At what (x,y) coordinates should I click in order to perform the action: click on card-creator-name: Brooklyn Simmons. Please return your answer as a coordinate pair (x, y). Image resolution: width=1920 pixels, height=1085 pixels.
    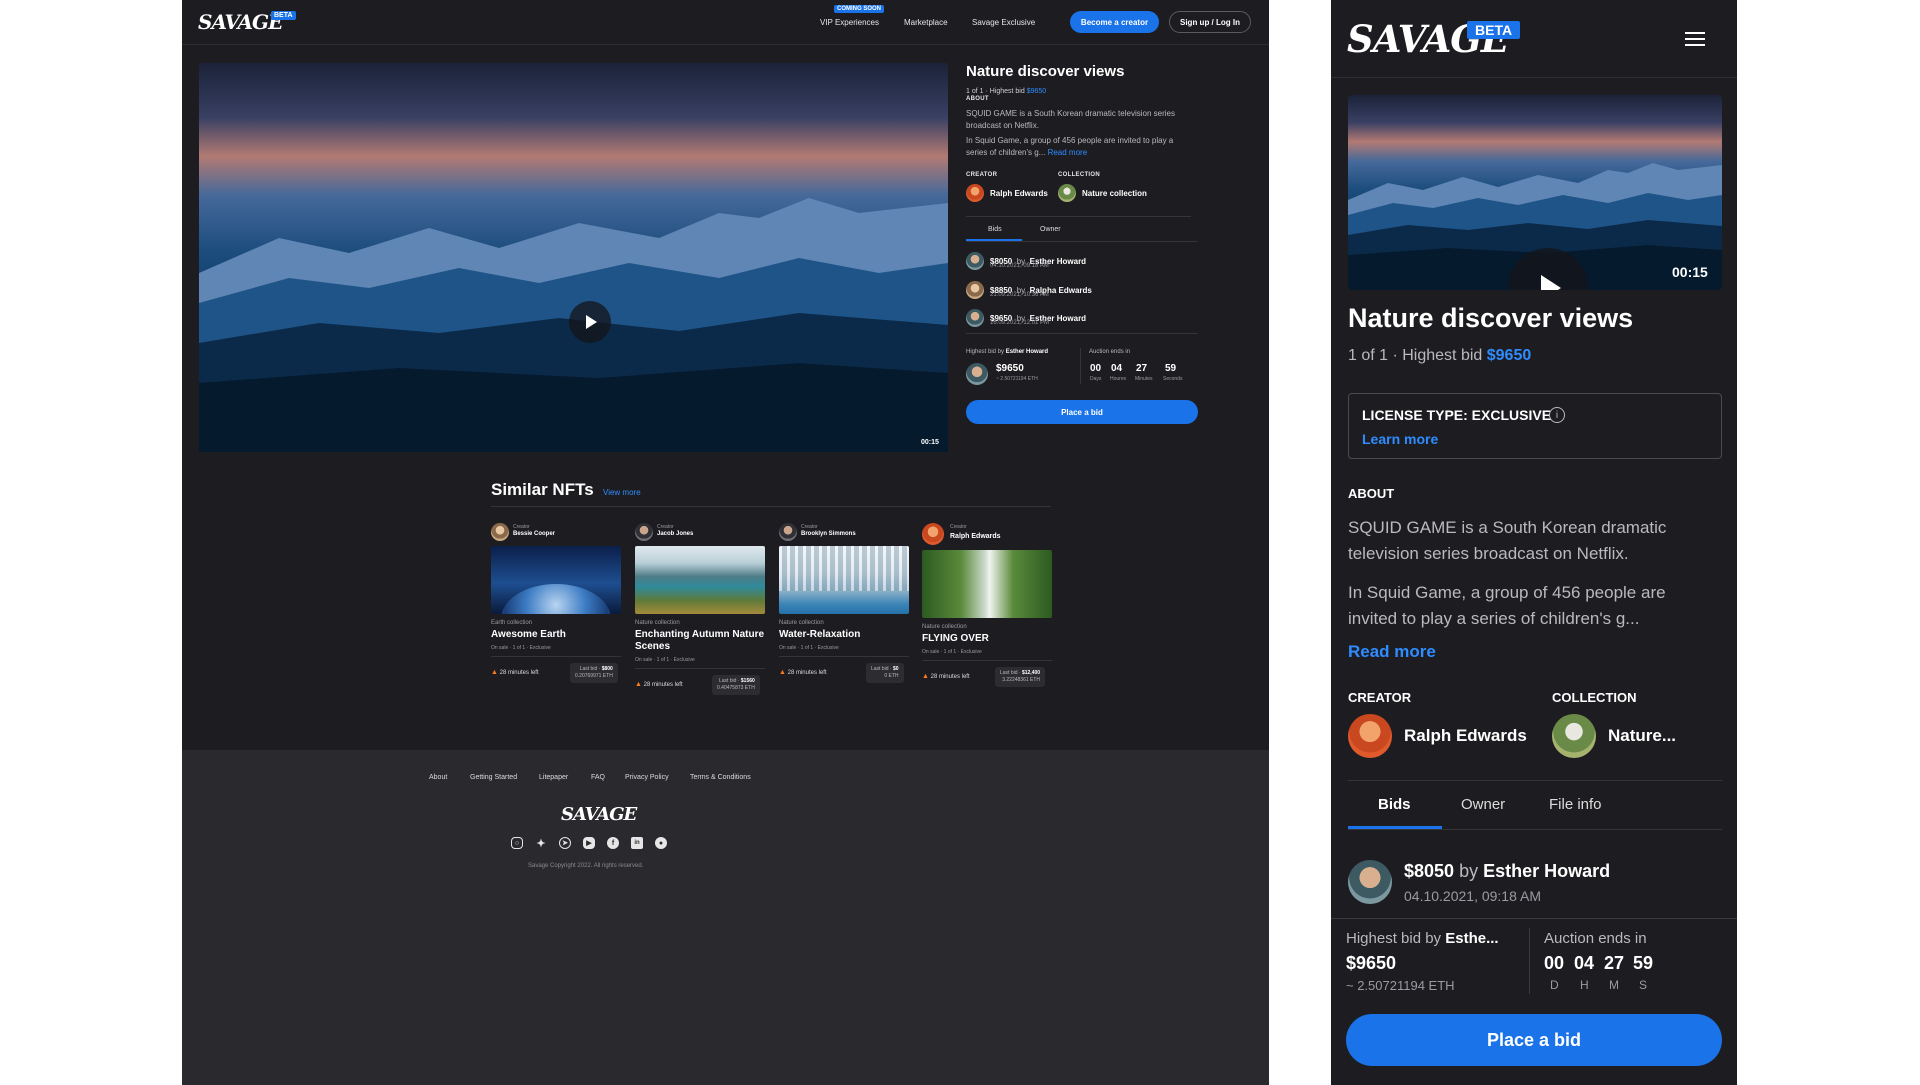
    Looking at the image, I should click on (828, 534).